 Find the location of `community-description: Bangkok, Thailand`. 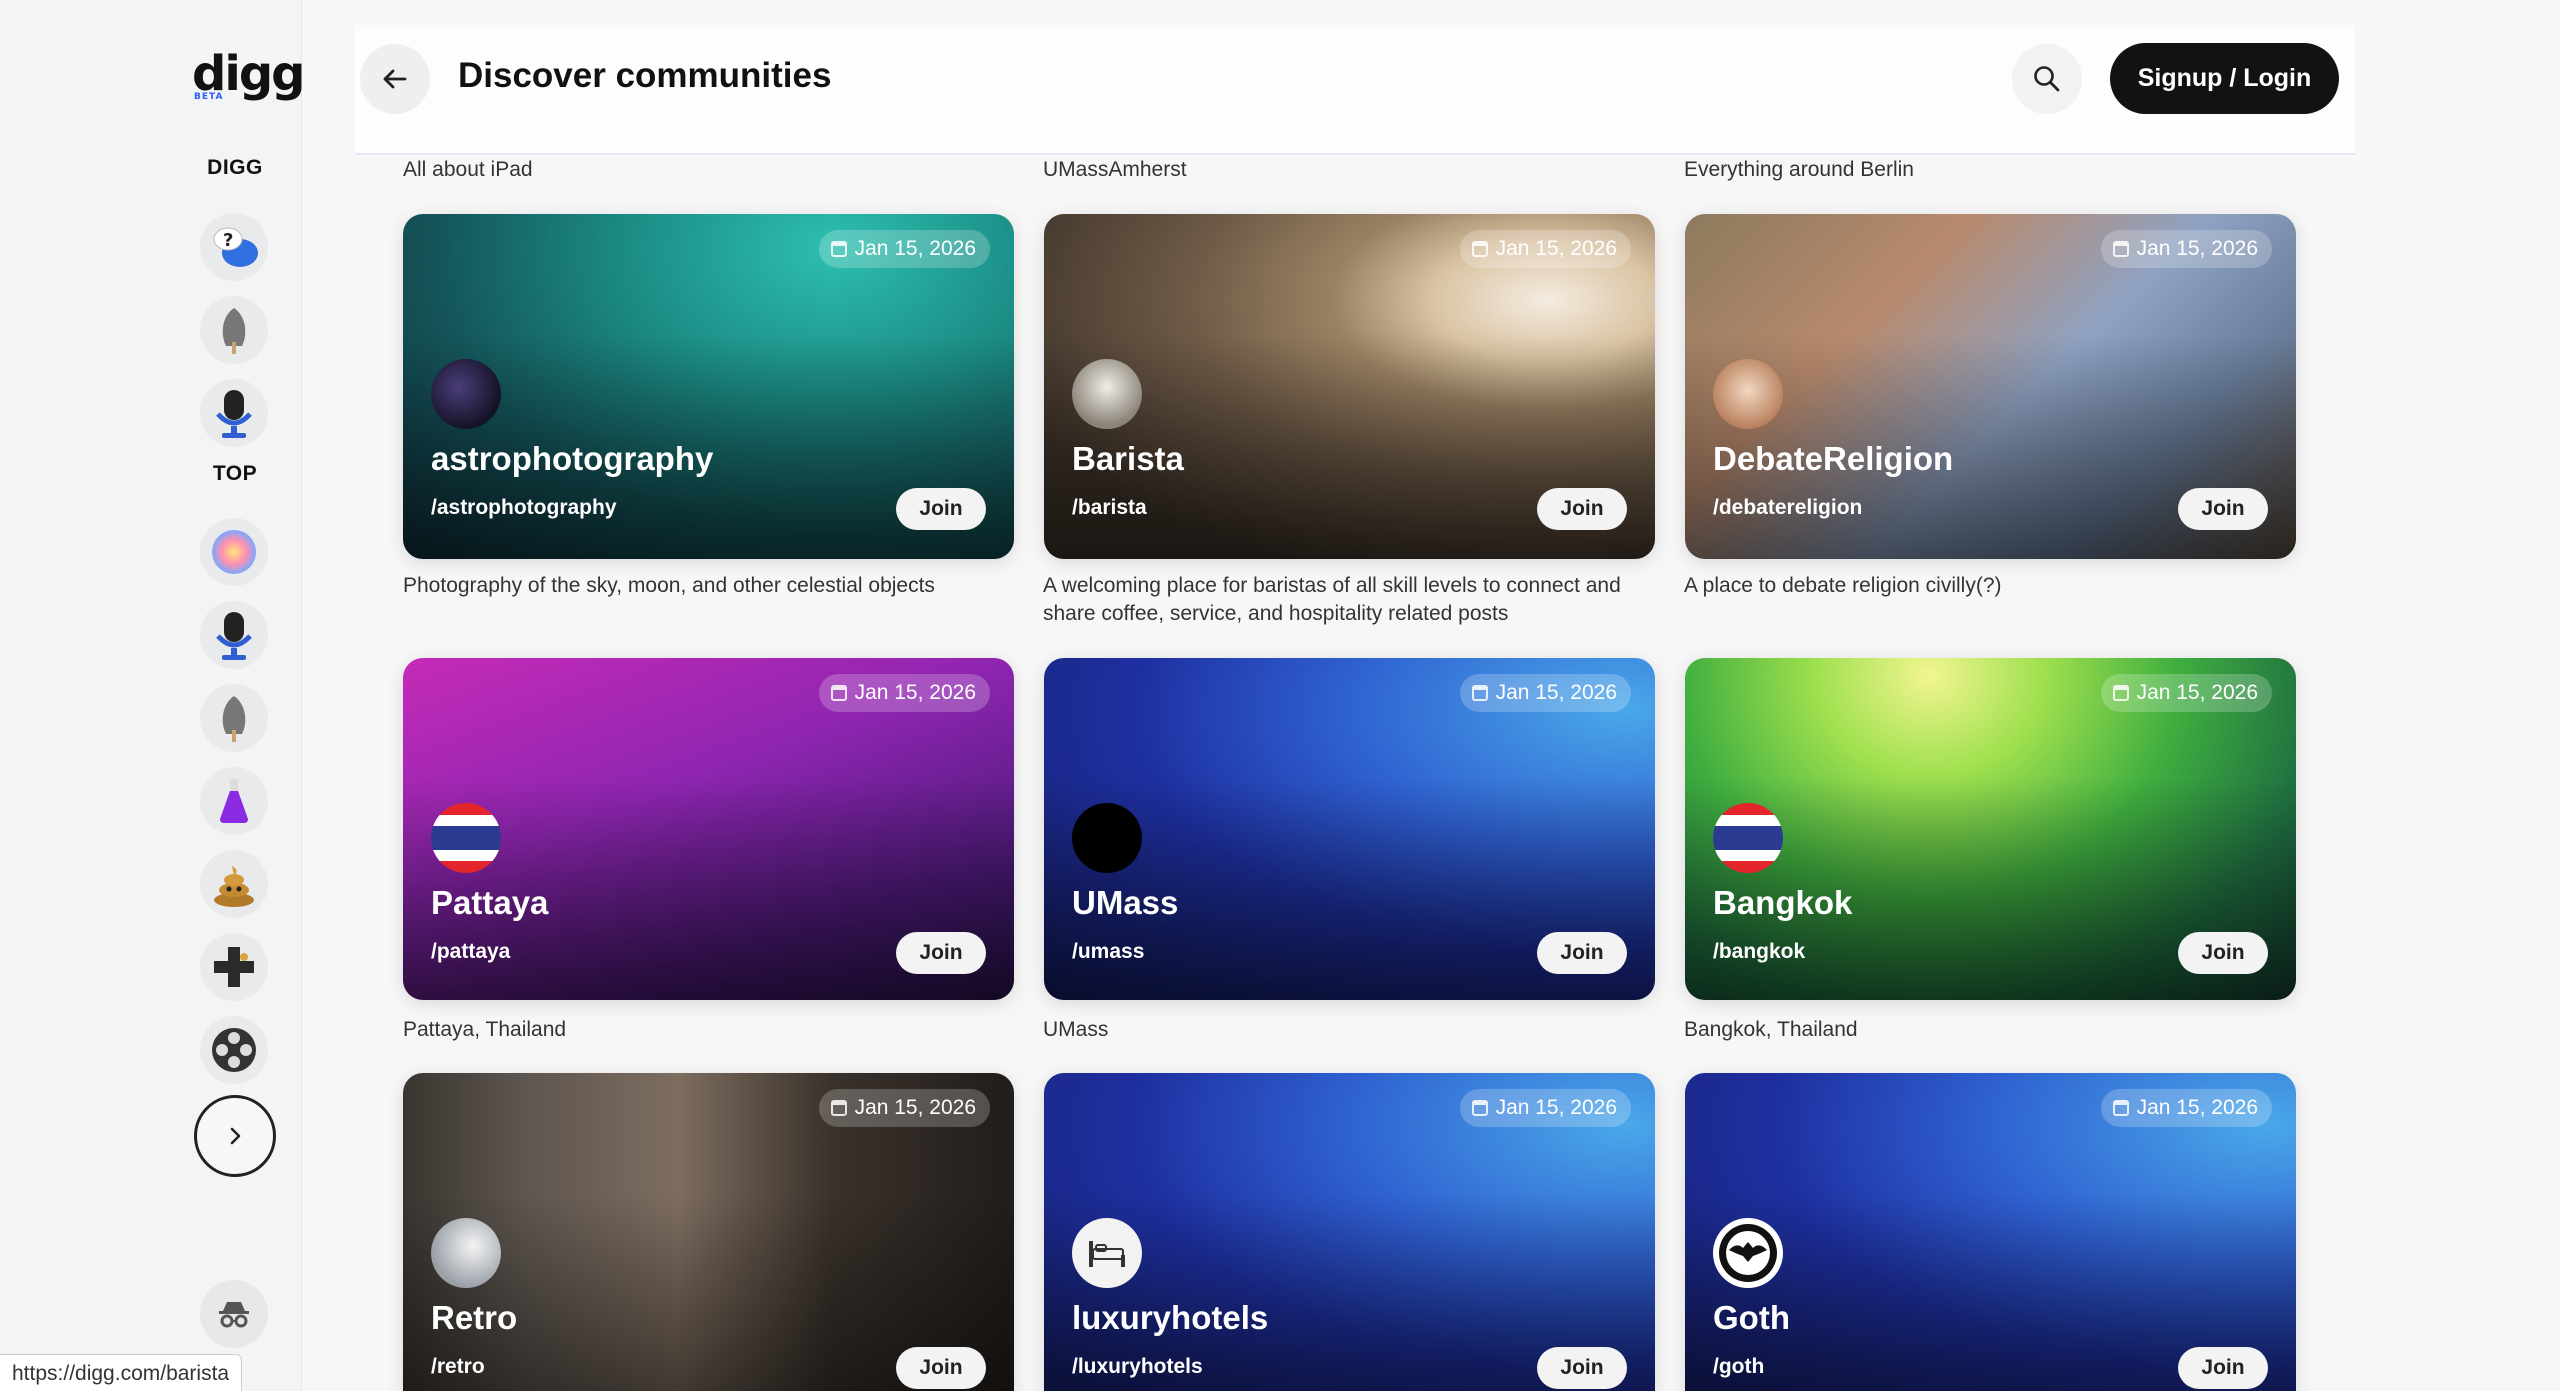

community-description: Bangkok, Thailand is located at coordinates (1771, 1029).